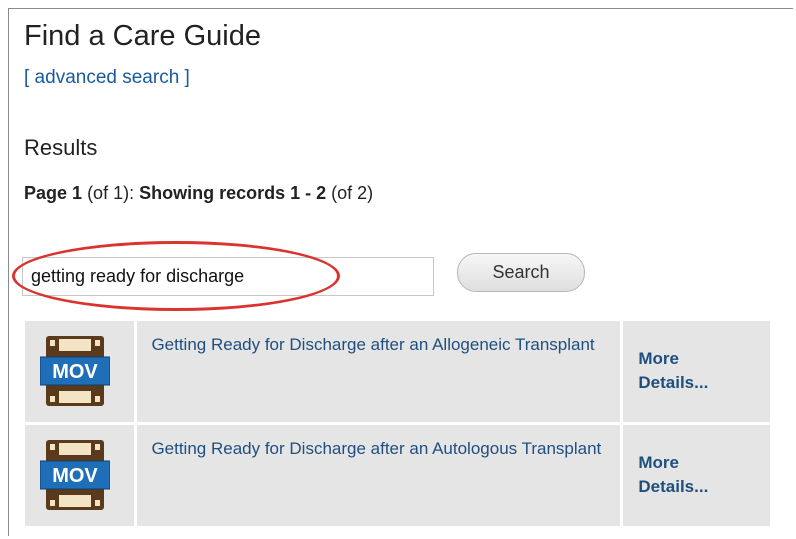 The width and height of the screenshot is (796, 539). I want to click on results-heading: Results, so click(61, 147).